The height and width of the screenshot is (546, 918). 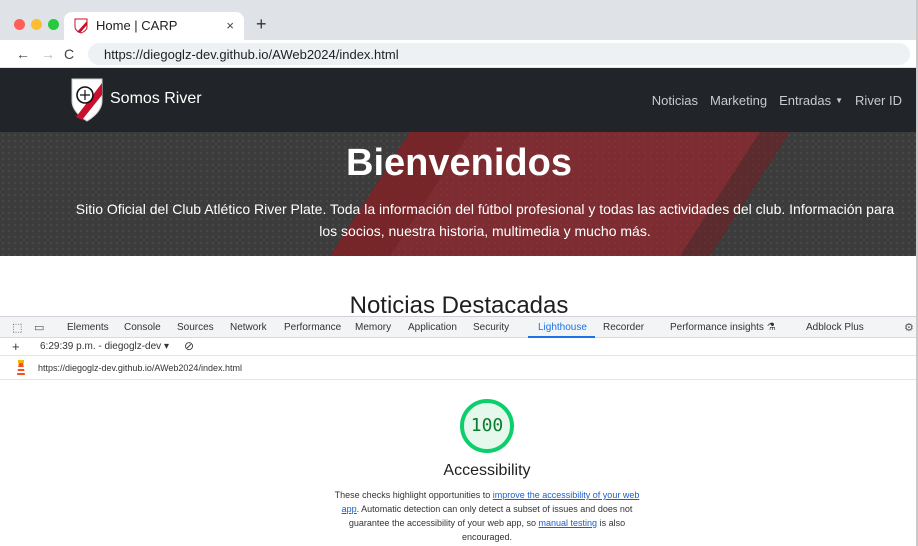 I want to click on tab-close-icon: ×, so click(x=230, y=25).